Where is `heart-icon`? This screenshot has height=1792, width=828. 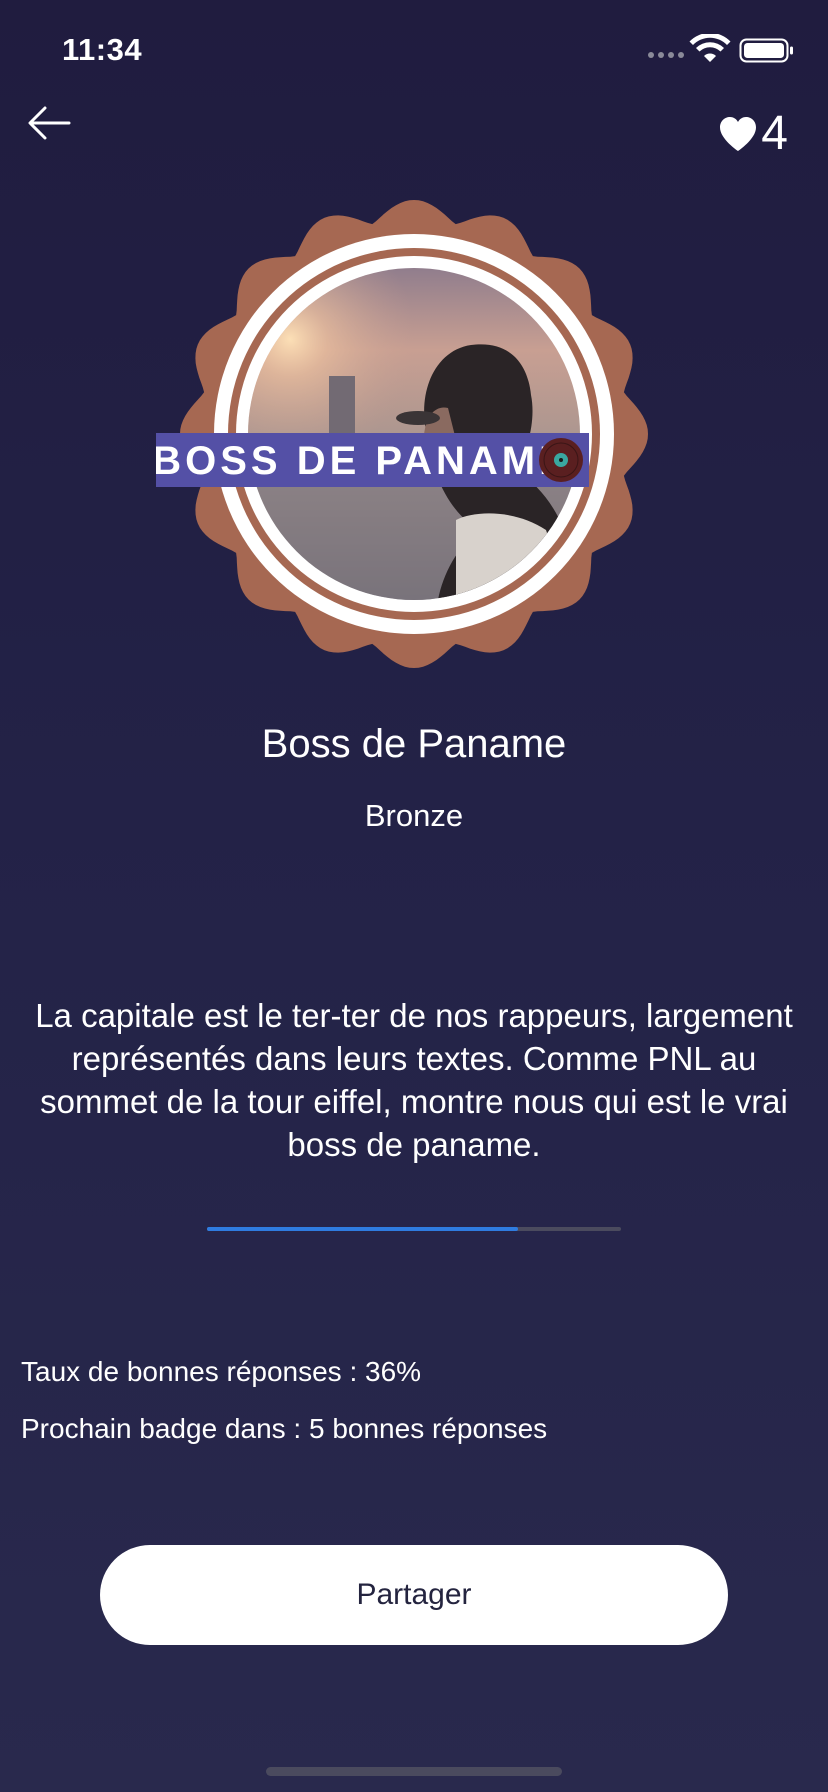 heart-icon is located at coordinates (738, 134).